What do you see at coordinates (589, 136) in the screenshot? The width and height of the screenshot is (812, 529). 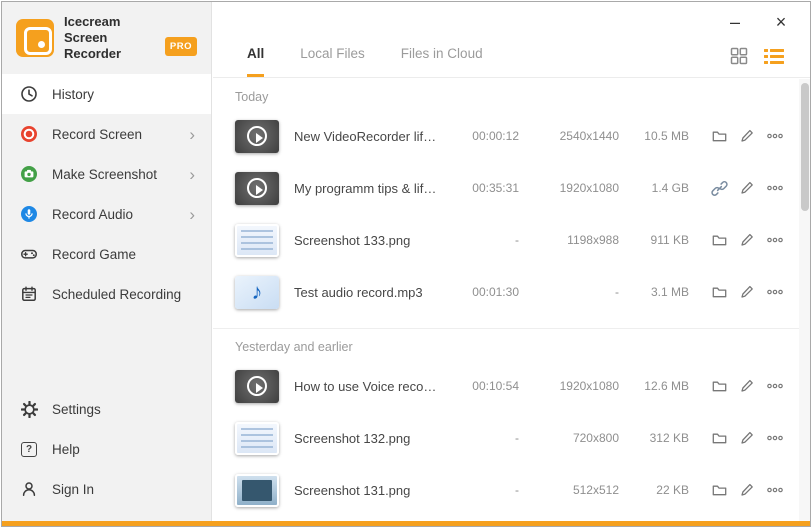 I see `file-resolution: 2540x1440` at bounding box center [589, 136].